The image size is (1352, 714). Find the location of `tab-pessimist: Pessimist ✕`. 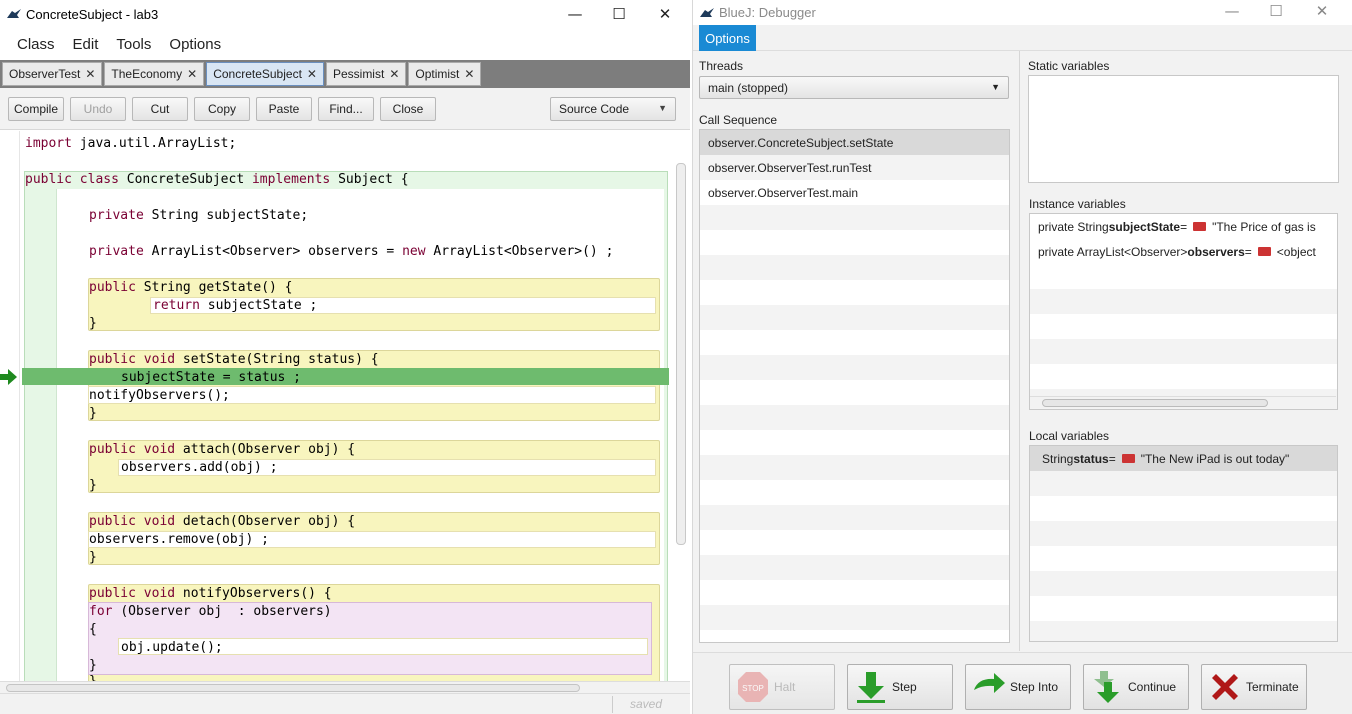

tab-pessimist: Pessimist ✕ is located at coordinates (366, 74).